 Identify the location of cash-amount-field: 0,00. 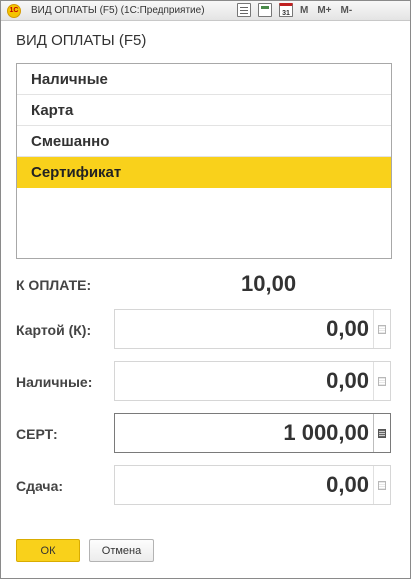
(252, 381).